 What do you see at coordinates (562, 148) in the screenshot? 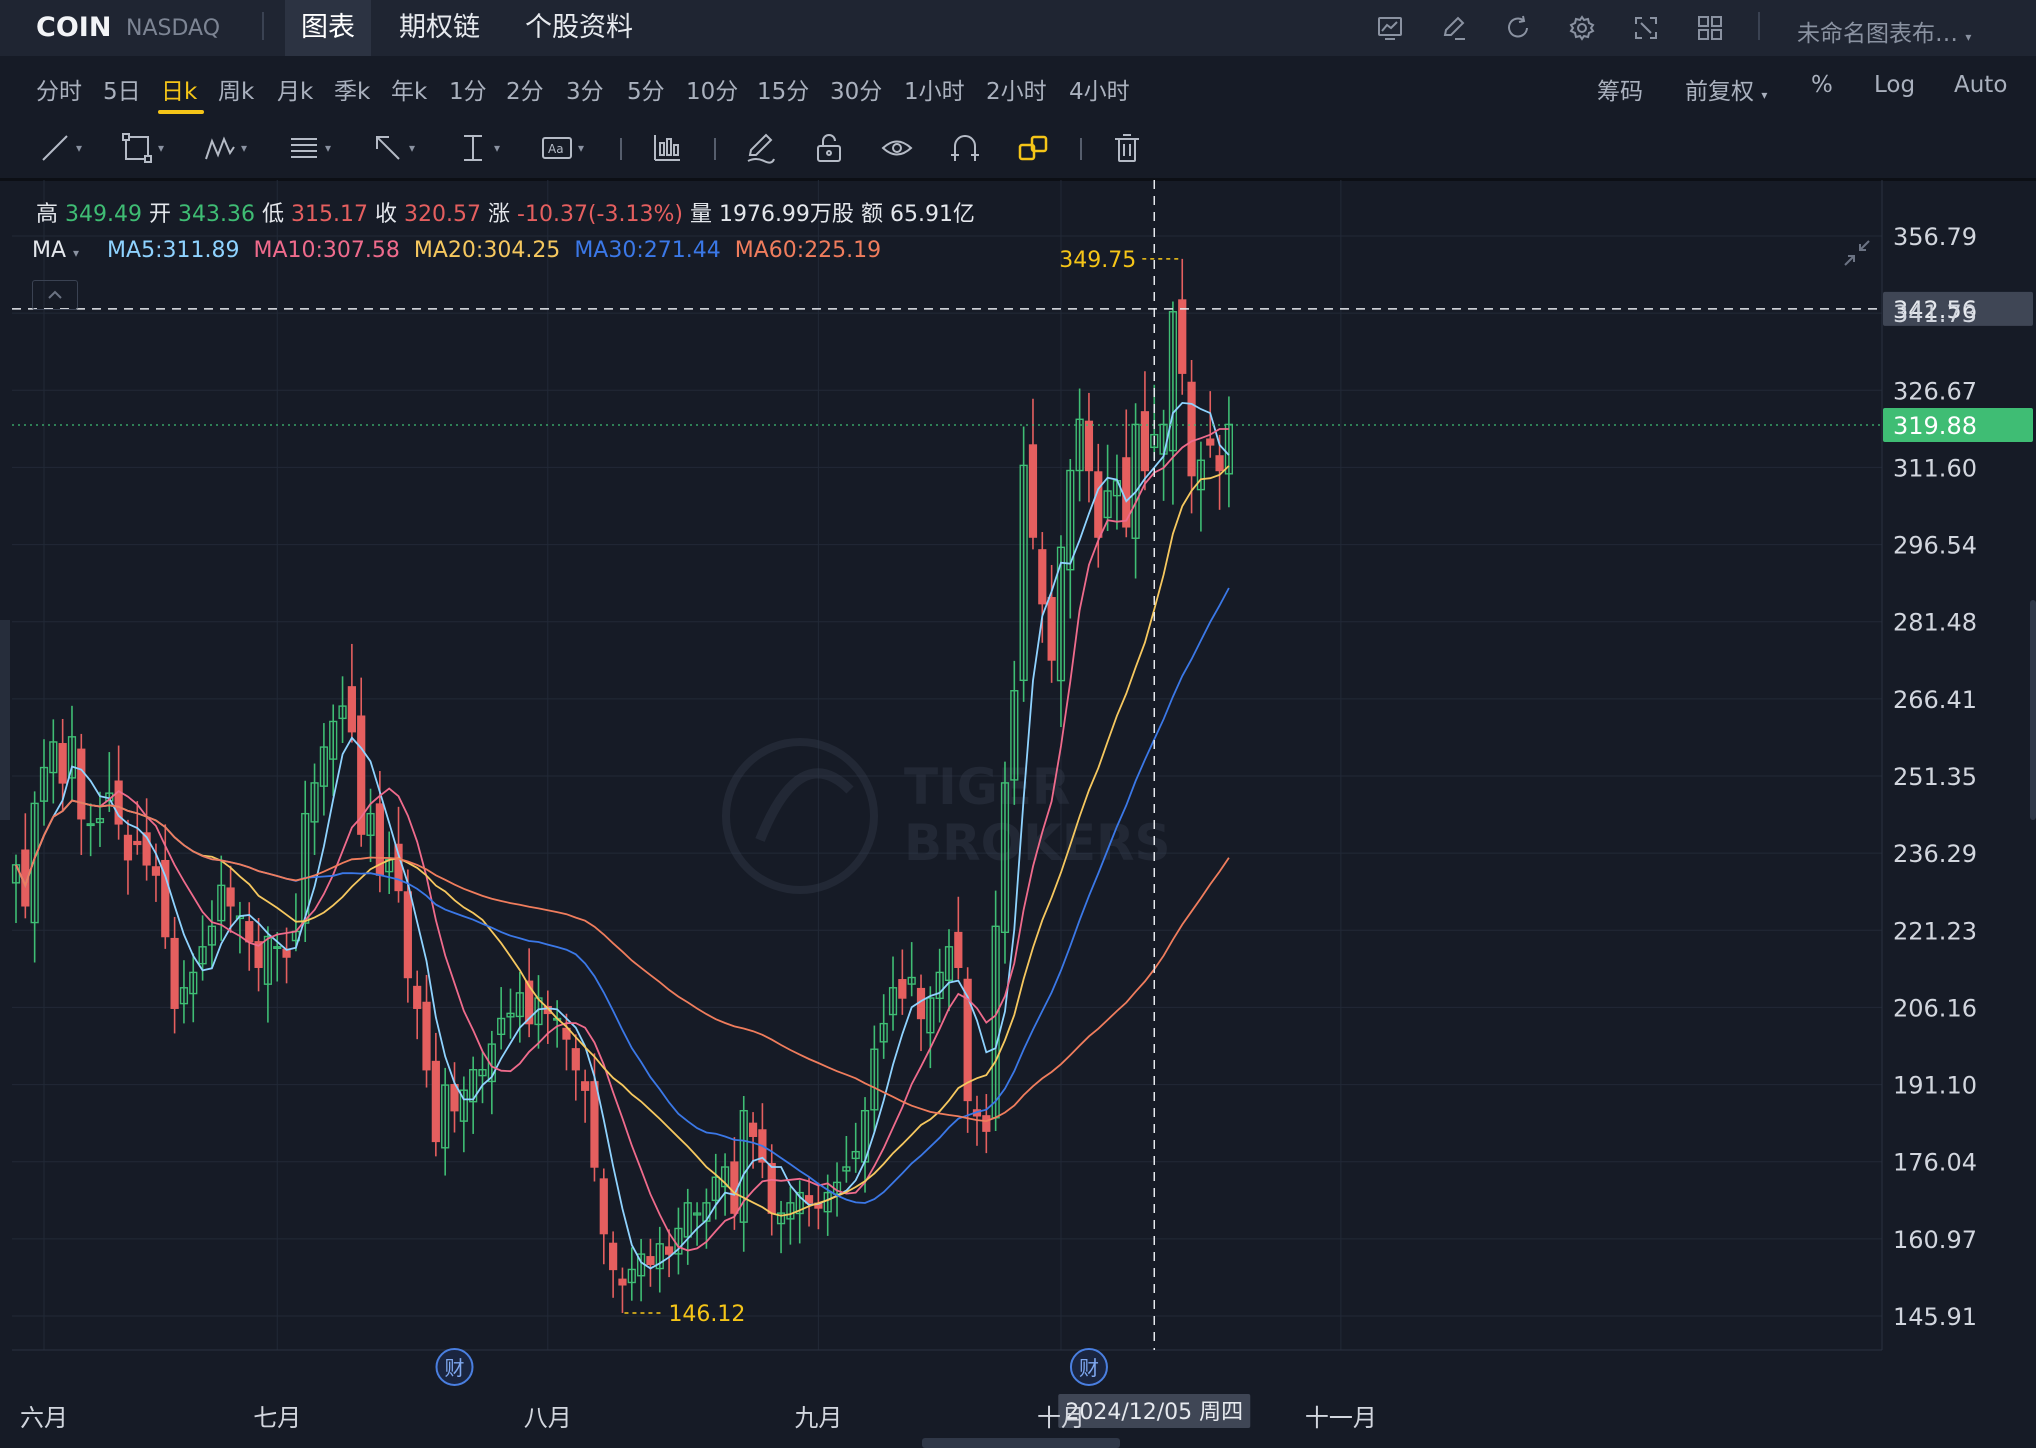
I see `text-tool-icon: Aa ▾` at bounding box center [562, 148].